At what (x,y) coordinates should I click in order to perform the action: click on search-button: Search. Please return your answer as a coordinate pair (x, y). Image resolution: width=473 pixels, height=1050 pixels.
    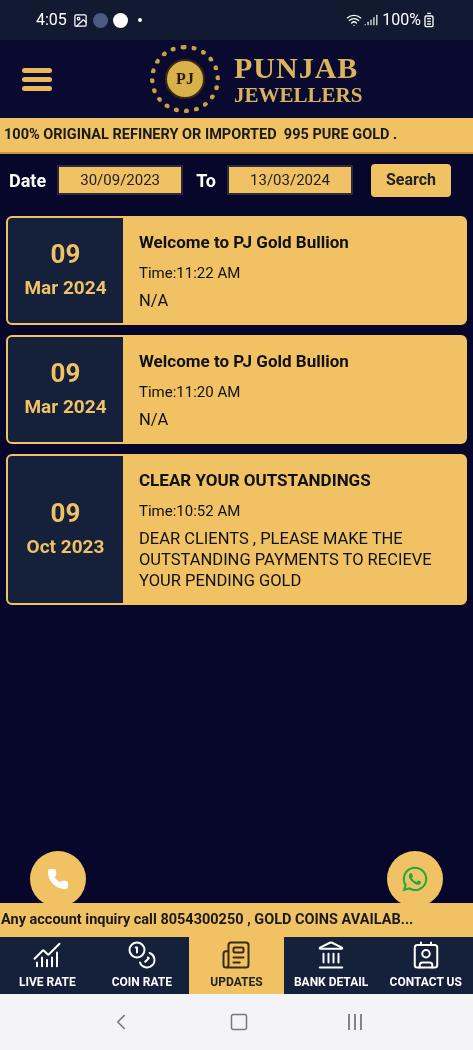
    Looking at the image, I should click on (410, 180).